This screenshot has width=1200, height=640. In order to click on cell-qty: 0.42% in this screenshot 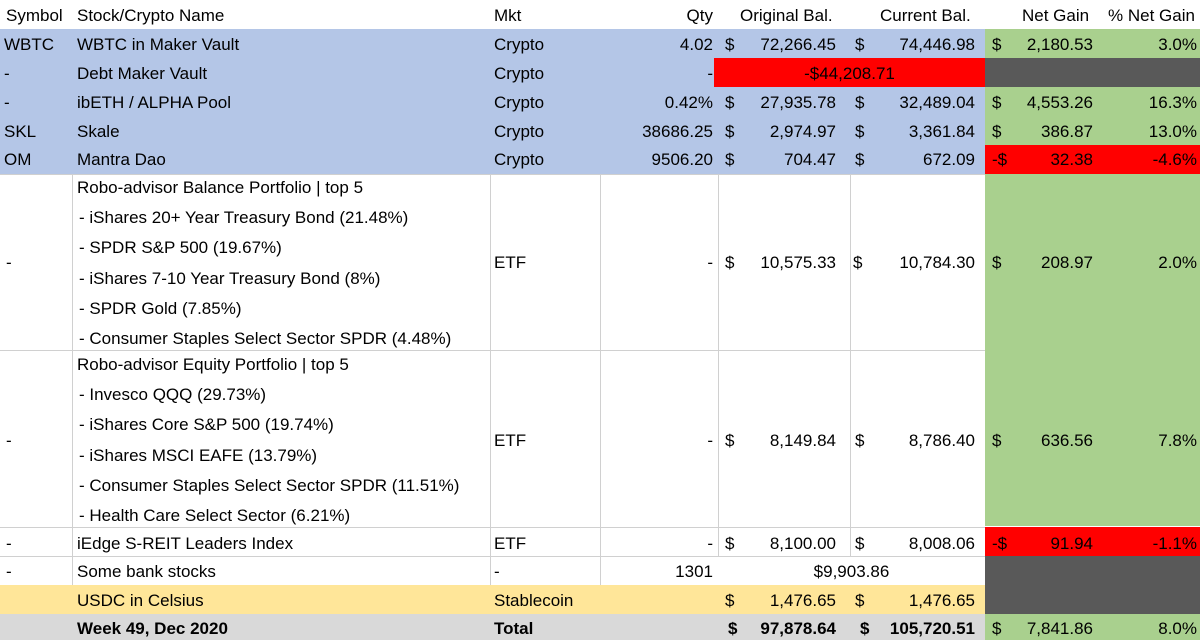, I will do `click(688, 102)`.